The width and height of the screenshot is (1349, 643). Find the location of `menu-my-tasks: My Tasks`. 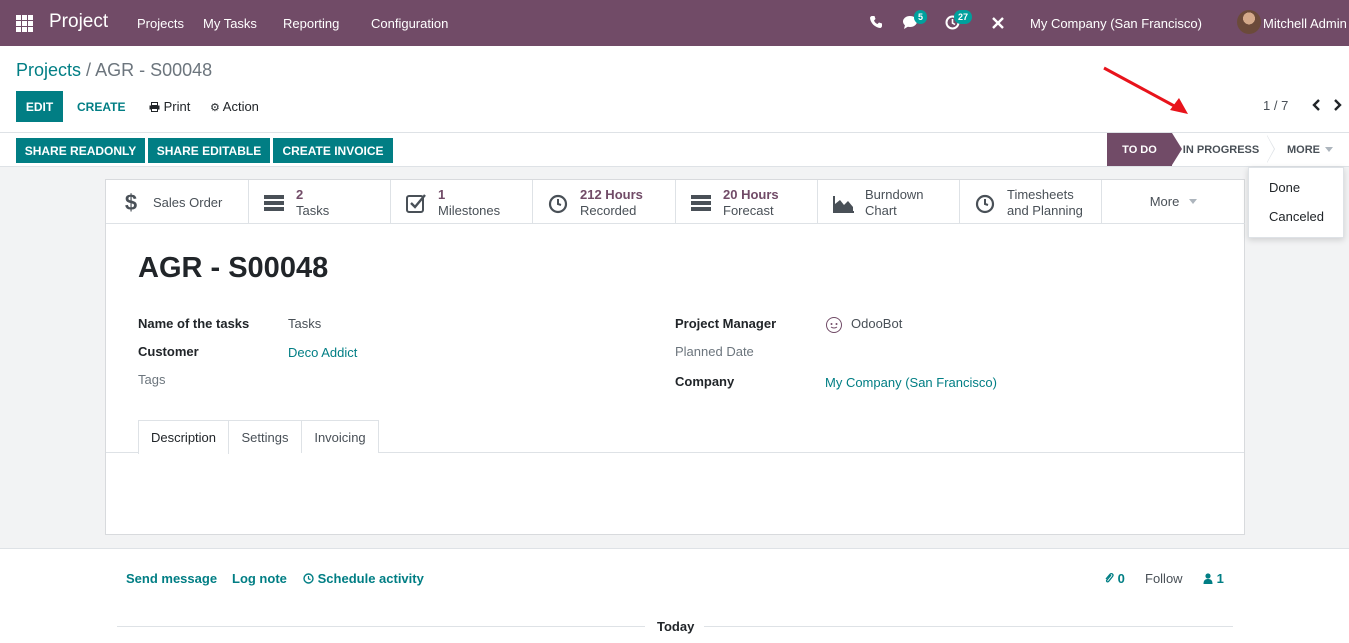

menu-my-tasks: My Tasks is located at coordinates (230, 23).